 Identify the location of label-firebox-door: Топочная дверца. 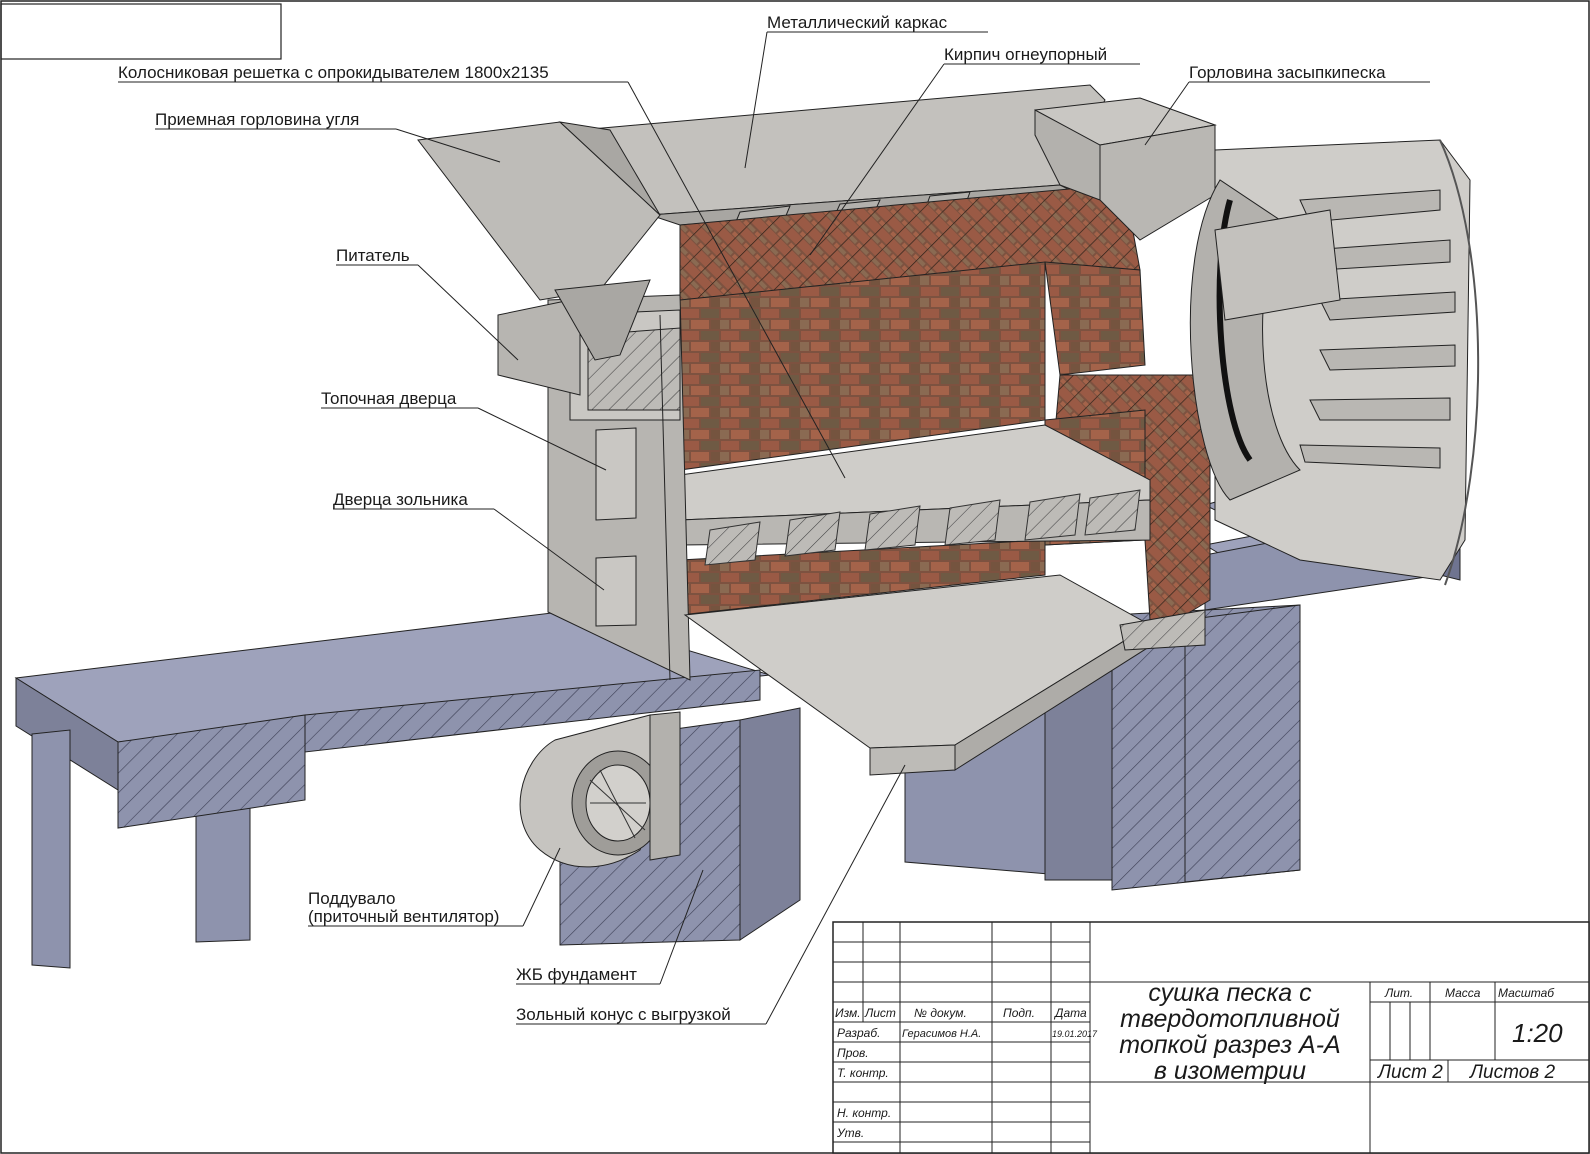
(389, 398).